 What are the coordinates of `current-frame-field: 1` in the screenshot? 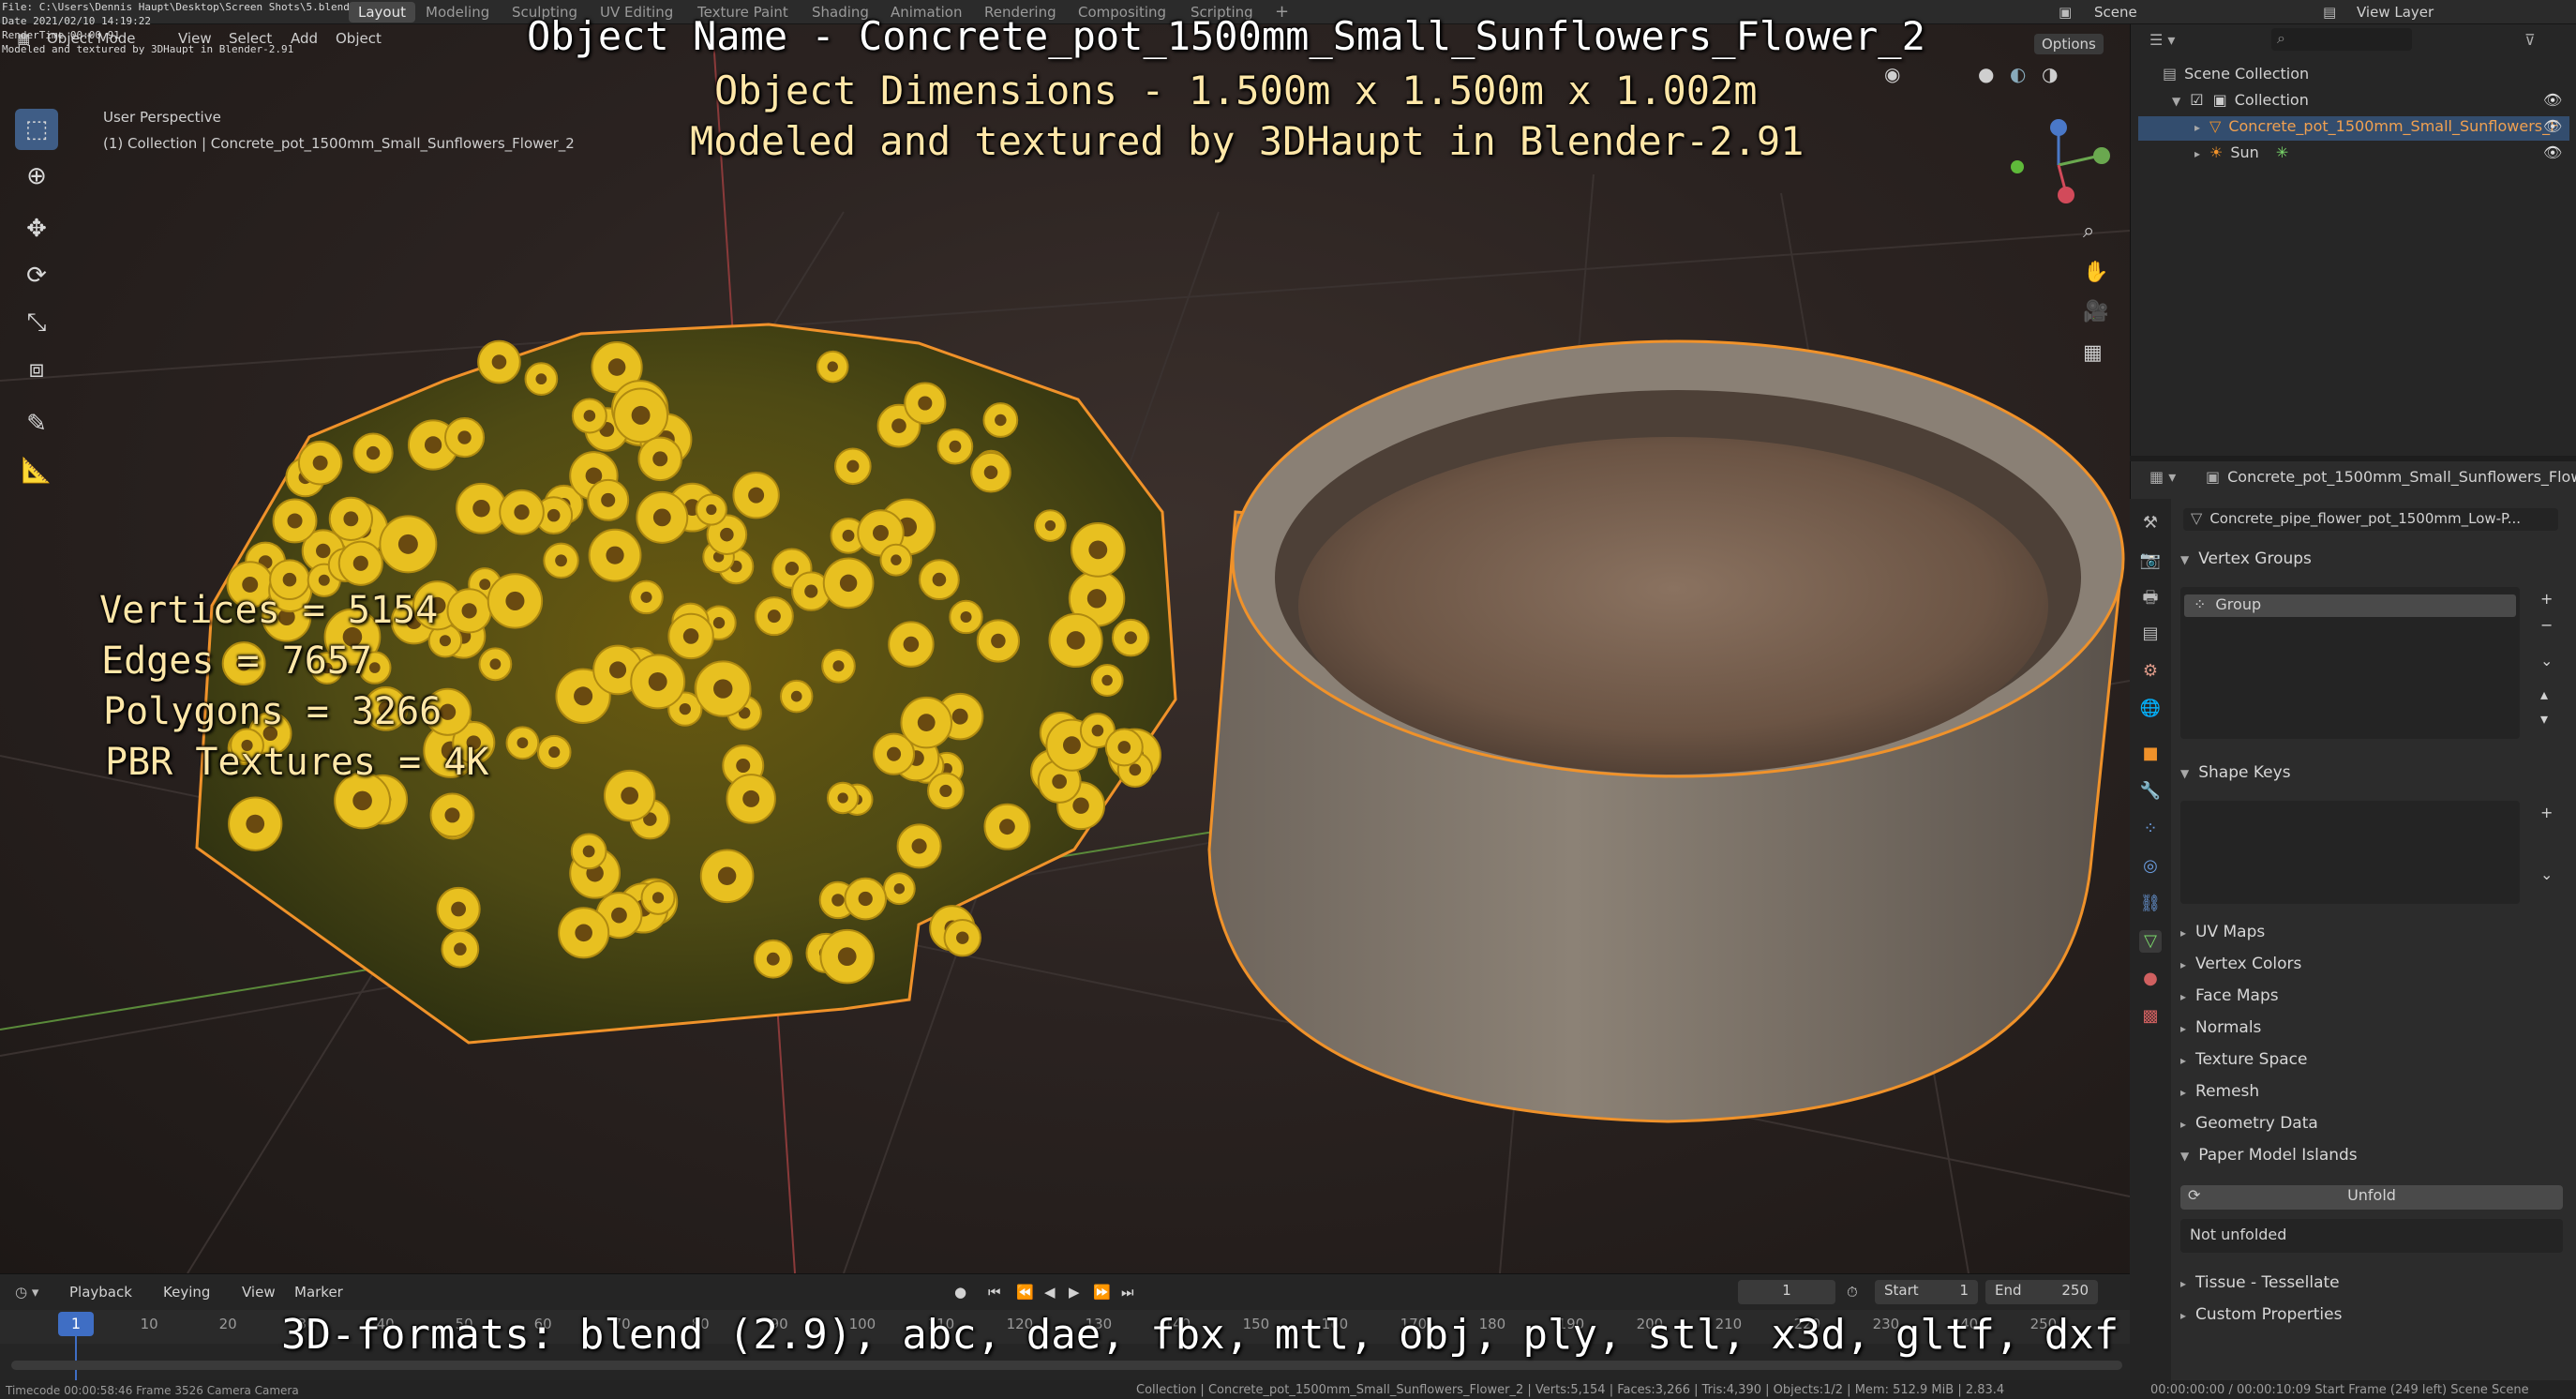 It's located at (1786, 1292).